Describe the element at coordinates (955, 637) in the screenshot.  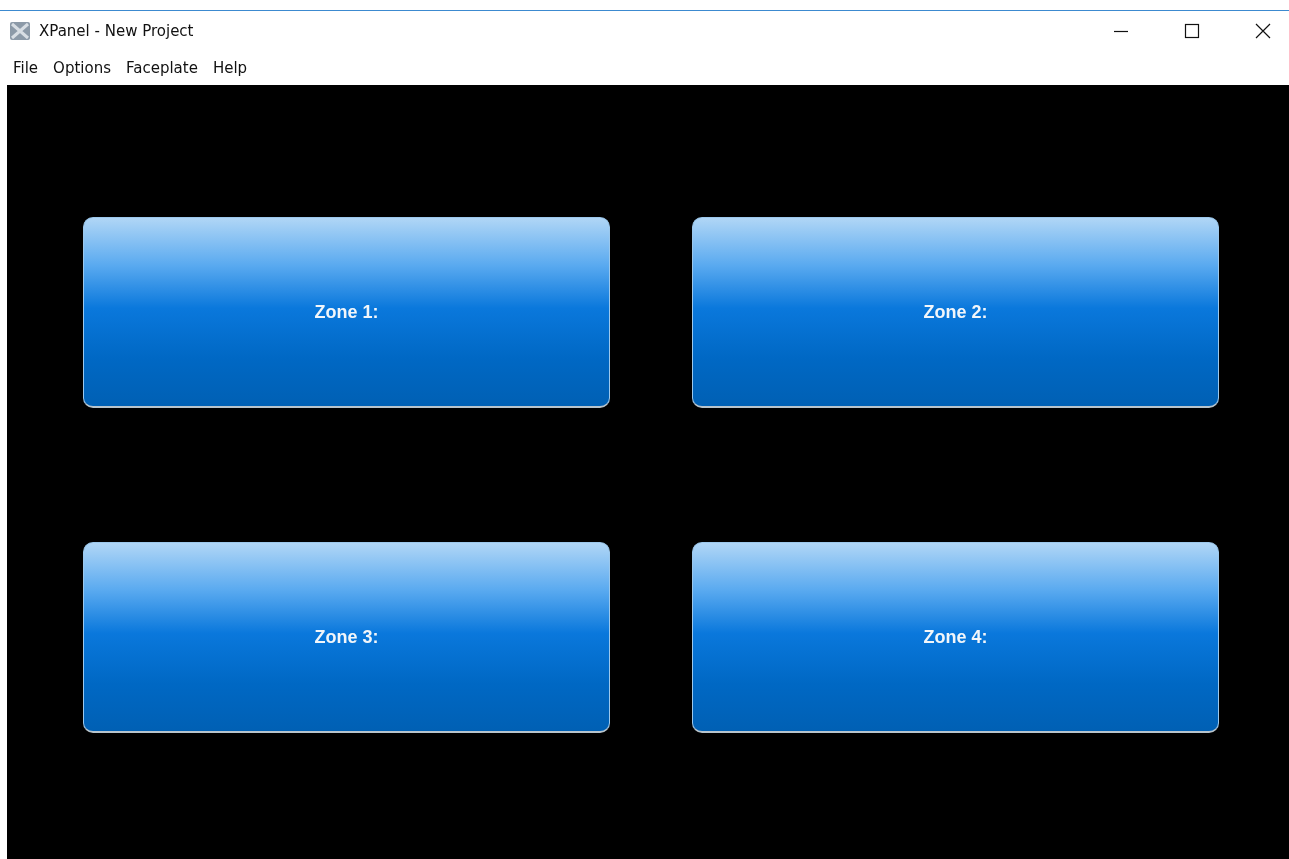
I see `zone-button: Zone 4:` at that location.